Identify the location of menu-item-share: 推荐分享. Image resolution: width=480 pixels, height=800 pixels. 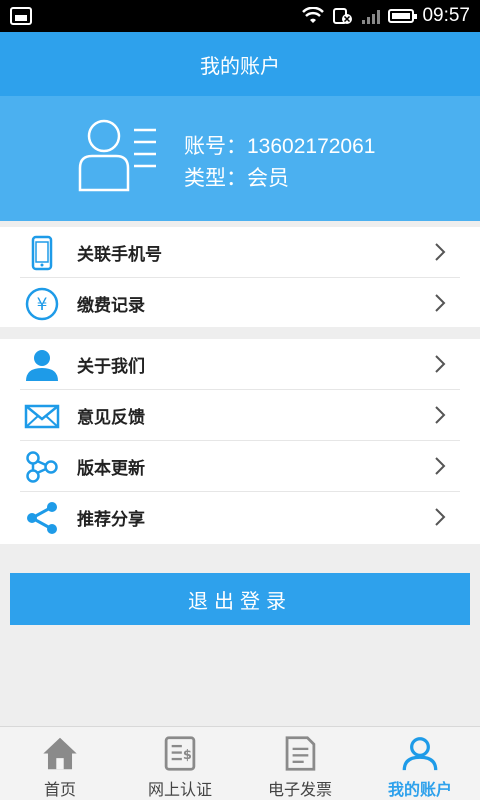
(240, 517).